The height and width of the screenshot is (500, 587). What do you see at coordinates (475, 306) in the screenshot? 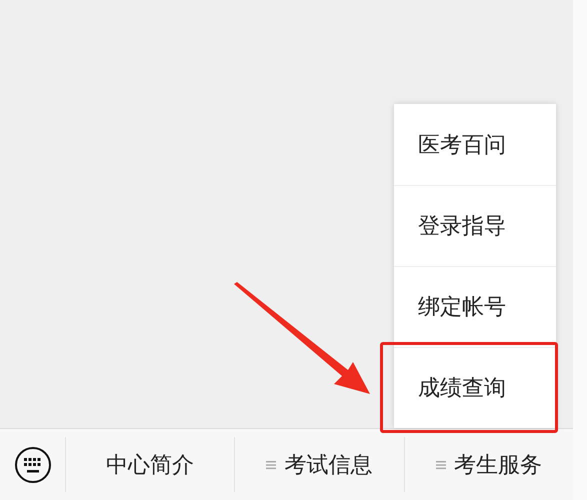
I see `menu-item: 绑定帐号` at bounding box center [475, 306].